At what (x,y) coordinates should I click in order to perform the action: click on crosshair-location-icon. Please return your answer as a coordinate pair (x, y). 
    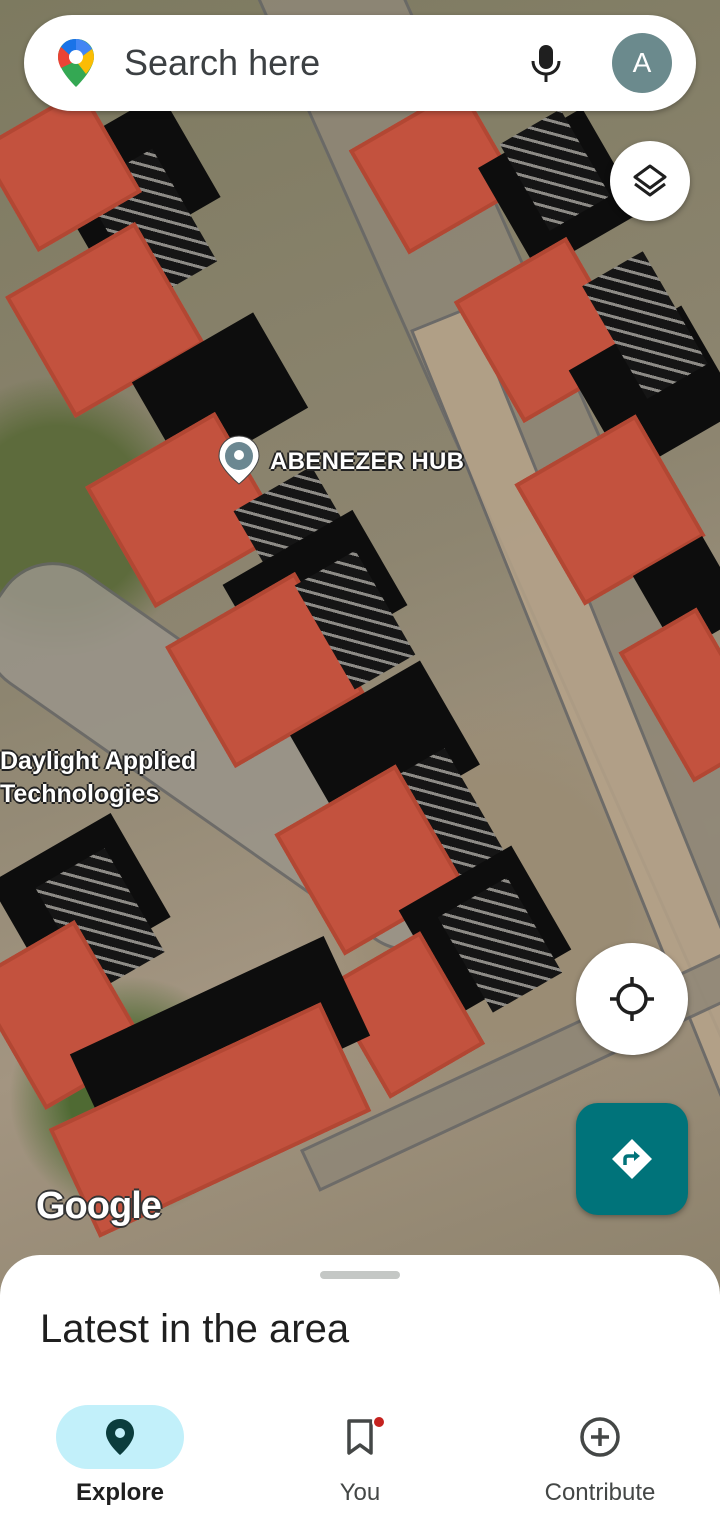
    Looking at the image, I should click on (632, 999).